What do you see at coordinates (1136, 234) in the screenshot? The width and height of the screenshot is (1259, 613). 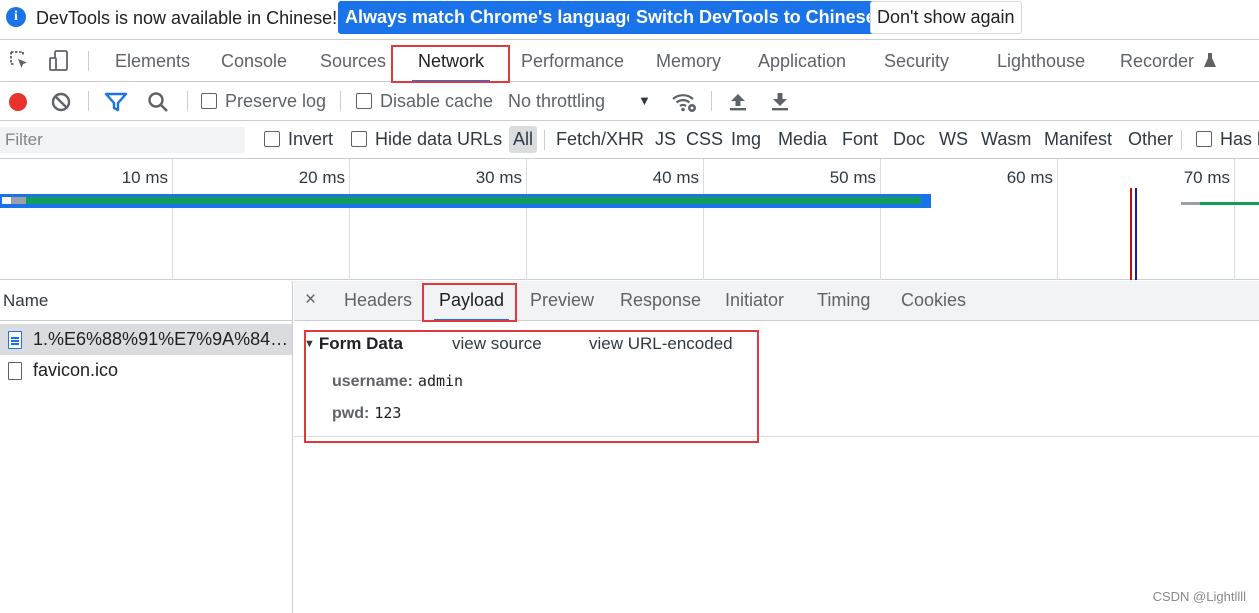 I see `dom-content-loaded-marker` at bounding box center [1136, 234].